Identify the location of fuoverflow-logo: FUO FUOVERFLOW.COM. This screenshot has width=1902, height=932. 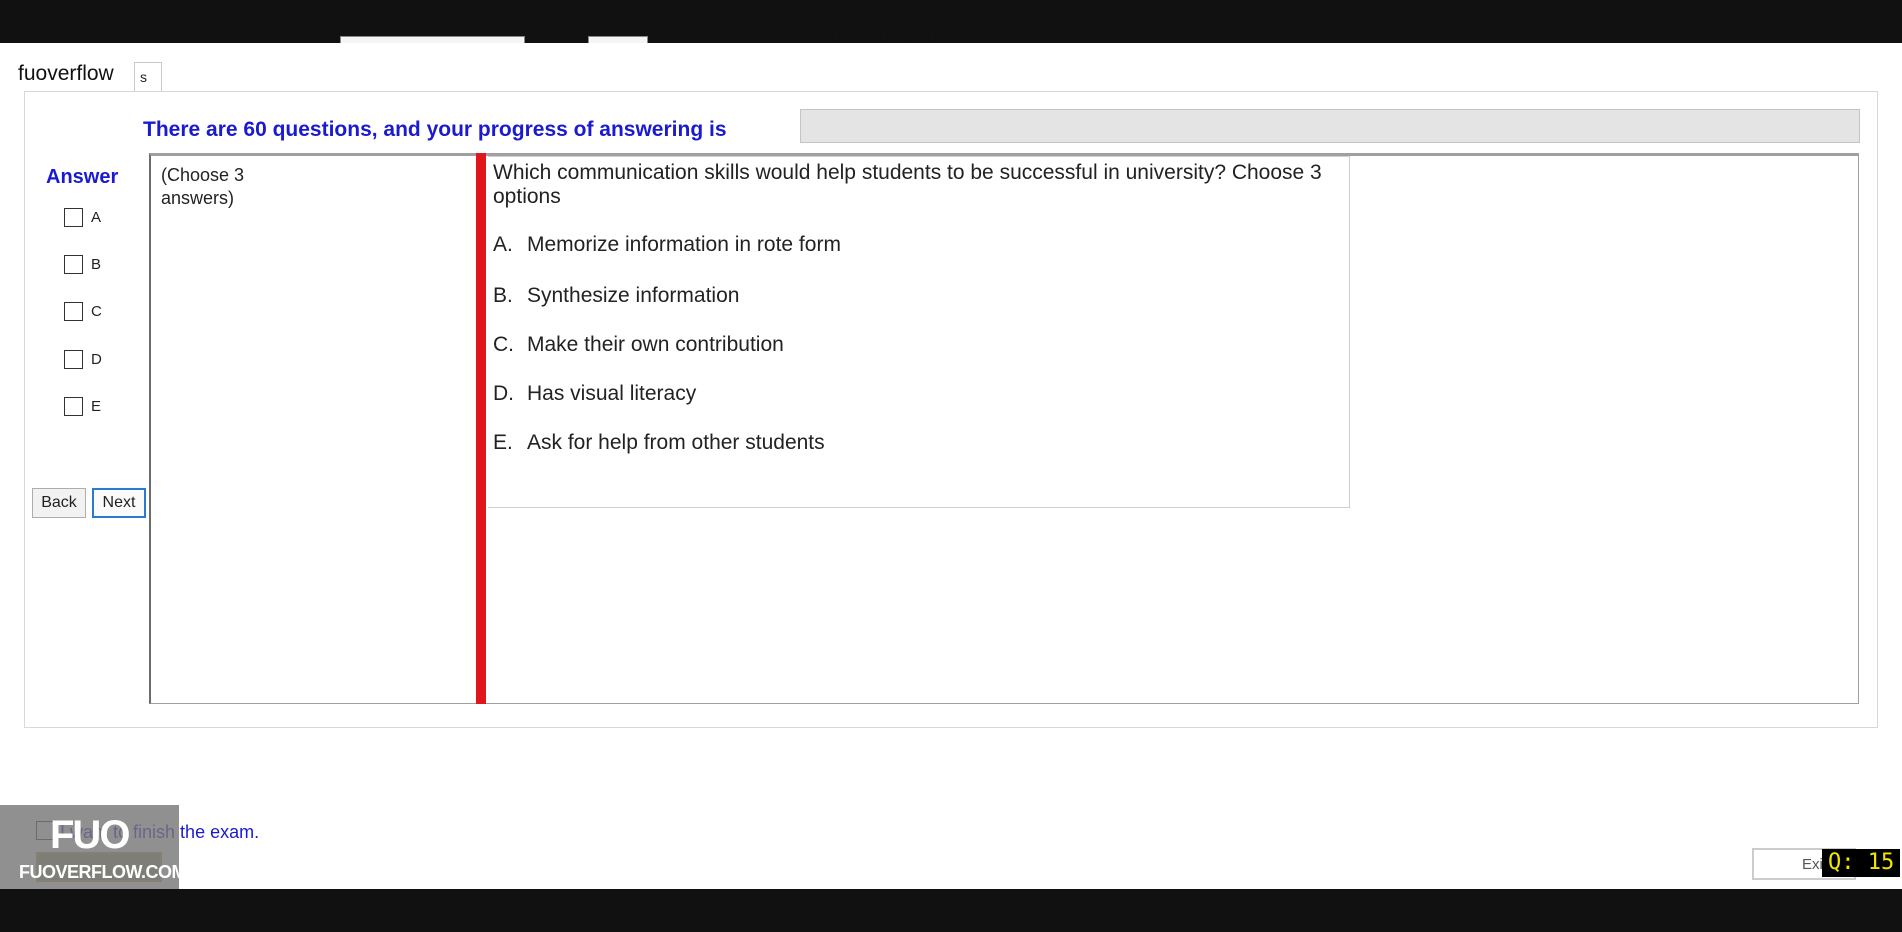
(93, 847).